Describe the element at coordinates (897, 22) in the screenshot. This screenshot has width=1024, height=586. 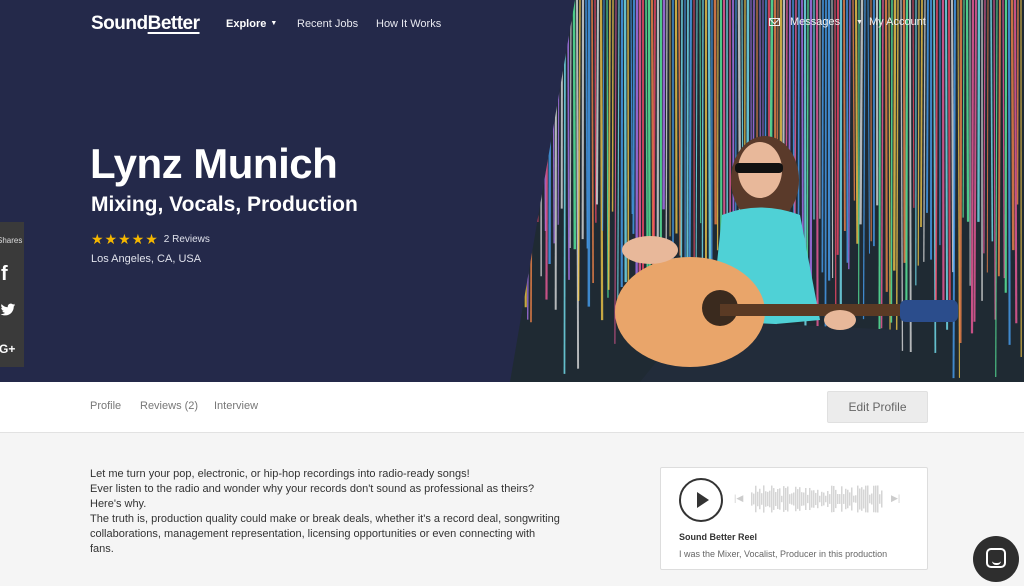
I see `nav-my-account-label: My Account` at that location.